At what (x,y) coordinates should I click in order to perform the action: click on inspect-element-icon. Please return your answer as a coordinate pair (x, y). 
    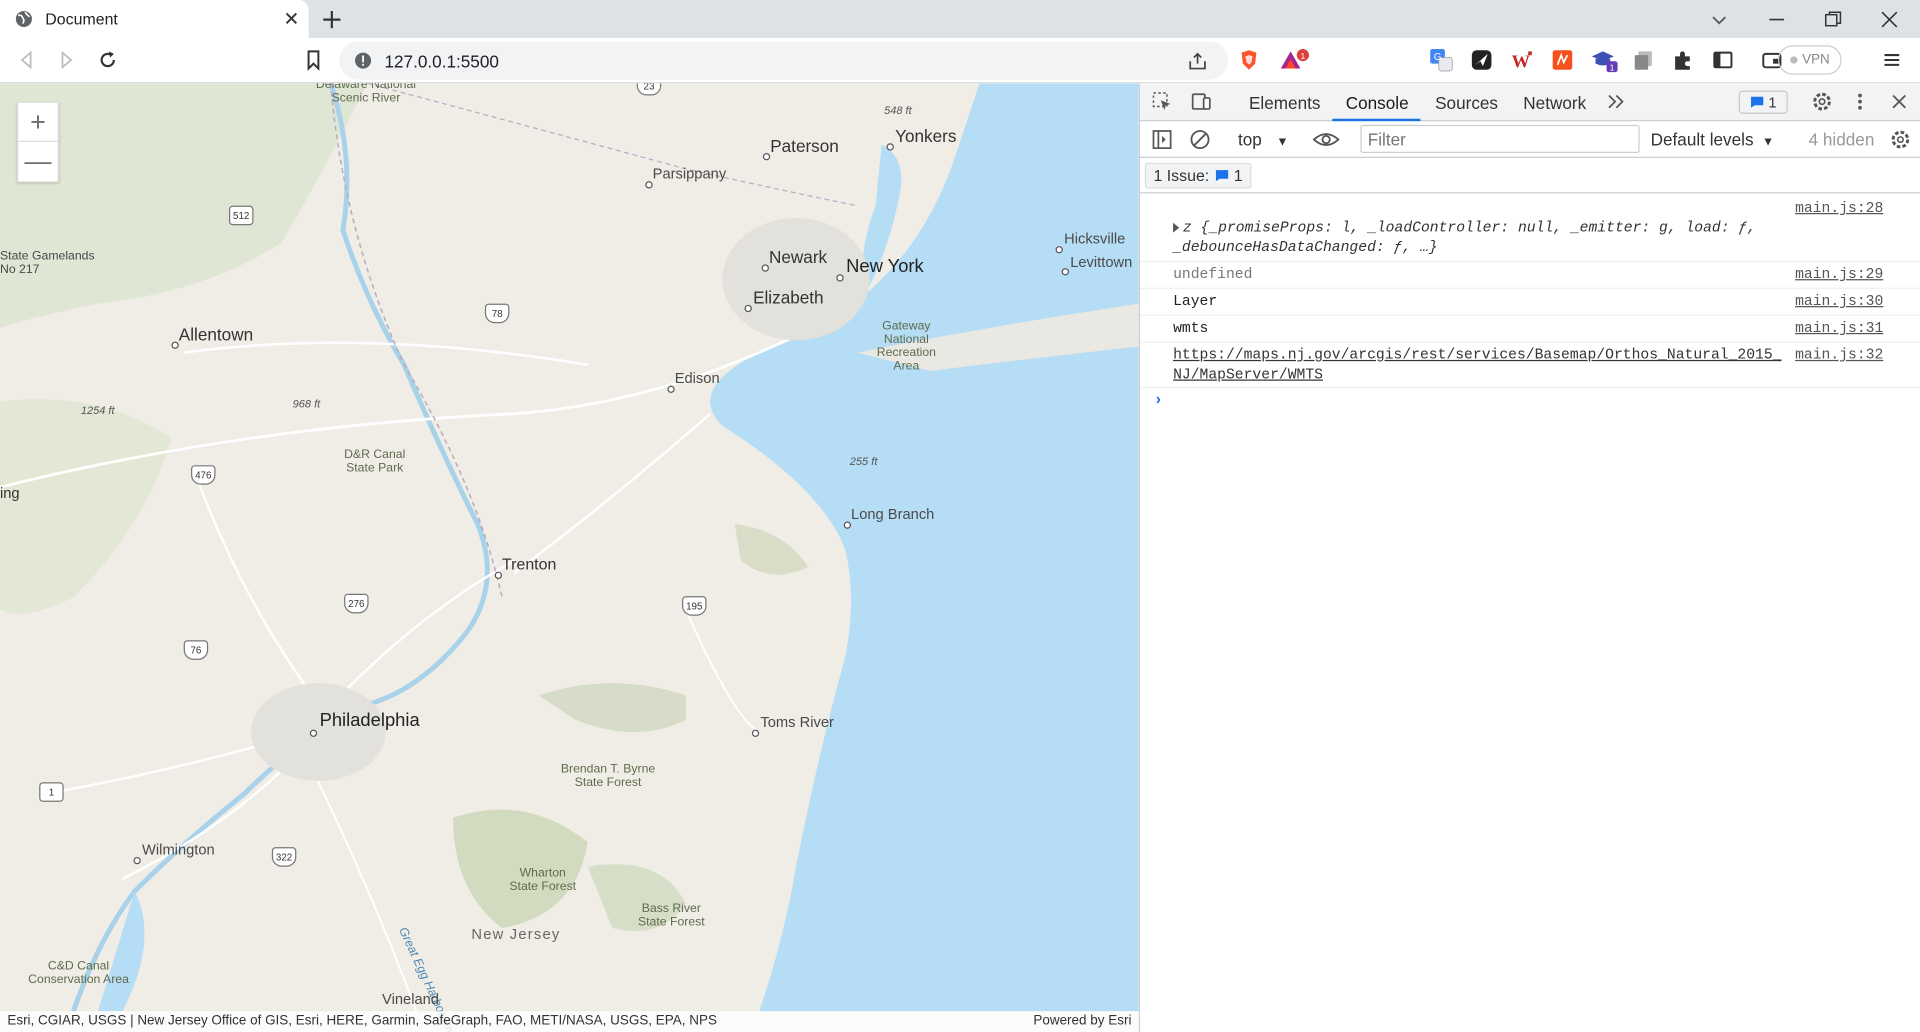
    Looking at the image, I should click on (1162, 102).